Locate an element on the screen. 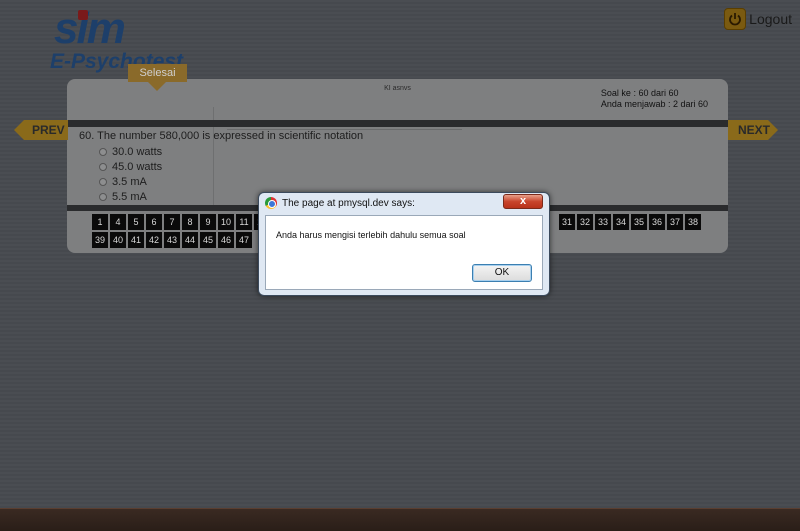  option-label: 30.0 watts is located at coordinates (137, 151).